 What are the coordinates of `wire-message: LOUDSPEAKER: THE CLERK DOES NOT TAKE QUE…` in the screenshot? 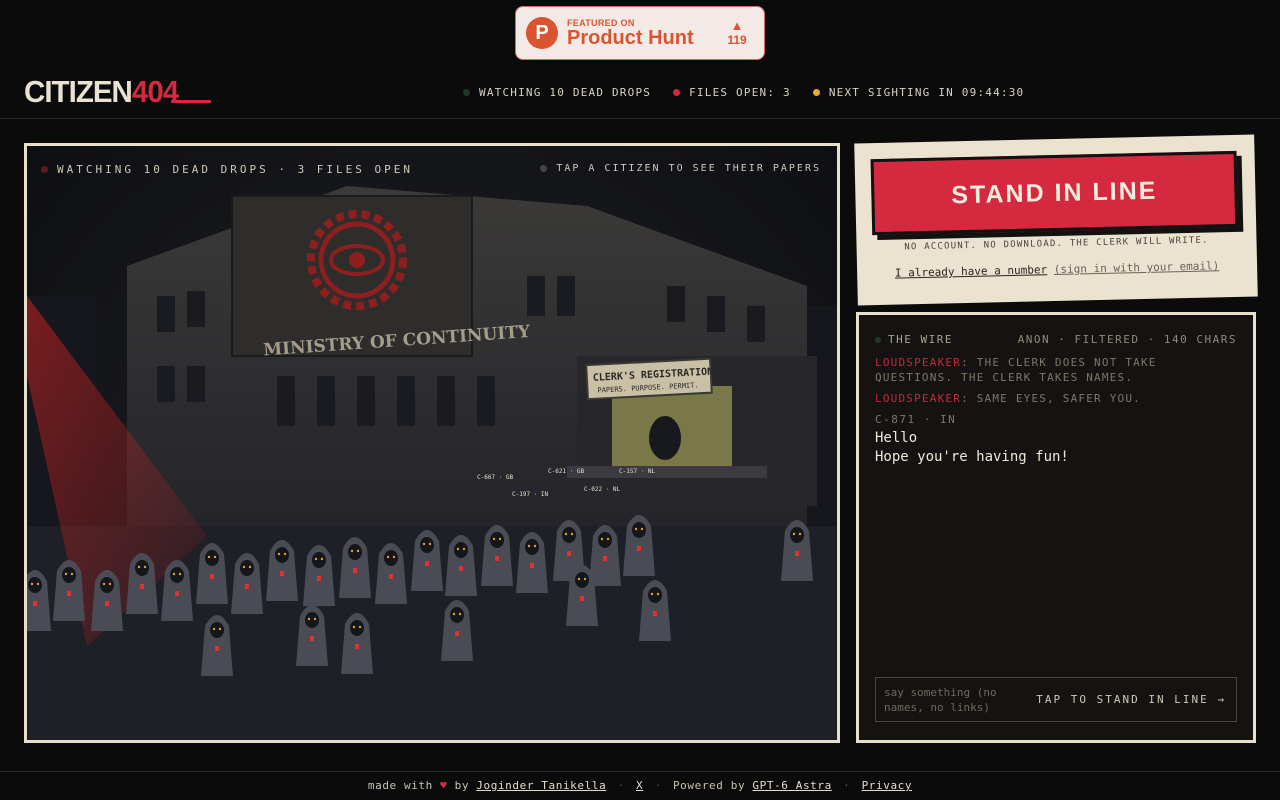 It's located at (1056, 370).